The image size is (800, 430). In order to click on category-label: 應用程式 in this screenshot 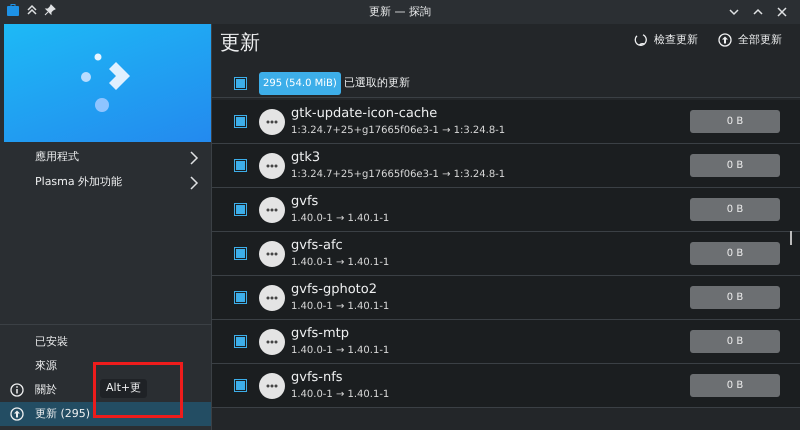, I will do `click(57, 157)`.